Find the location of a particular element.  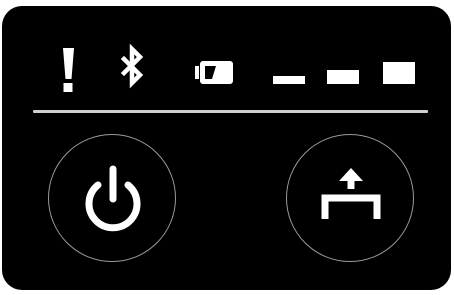

error-icon is located at coordinates (68, 70).